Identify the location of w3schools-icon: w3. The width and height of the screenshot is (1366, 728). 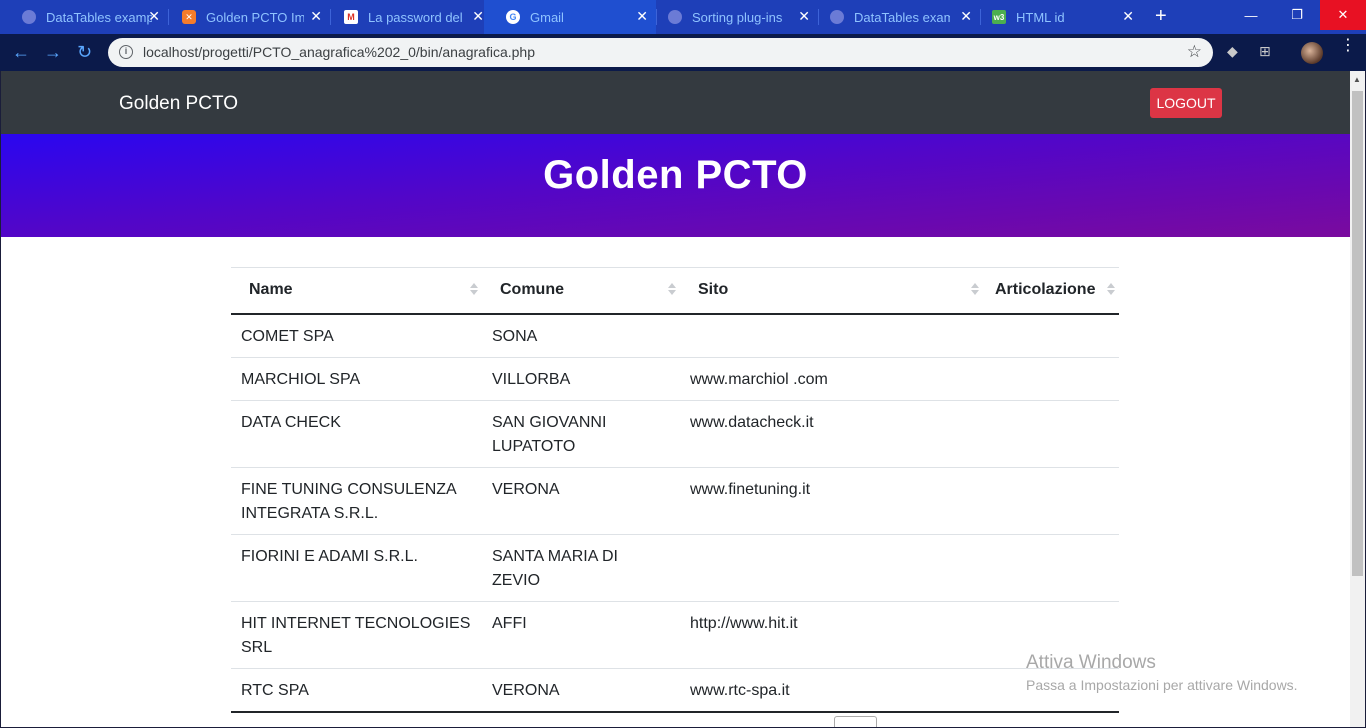
(999, 17).